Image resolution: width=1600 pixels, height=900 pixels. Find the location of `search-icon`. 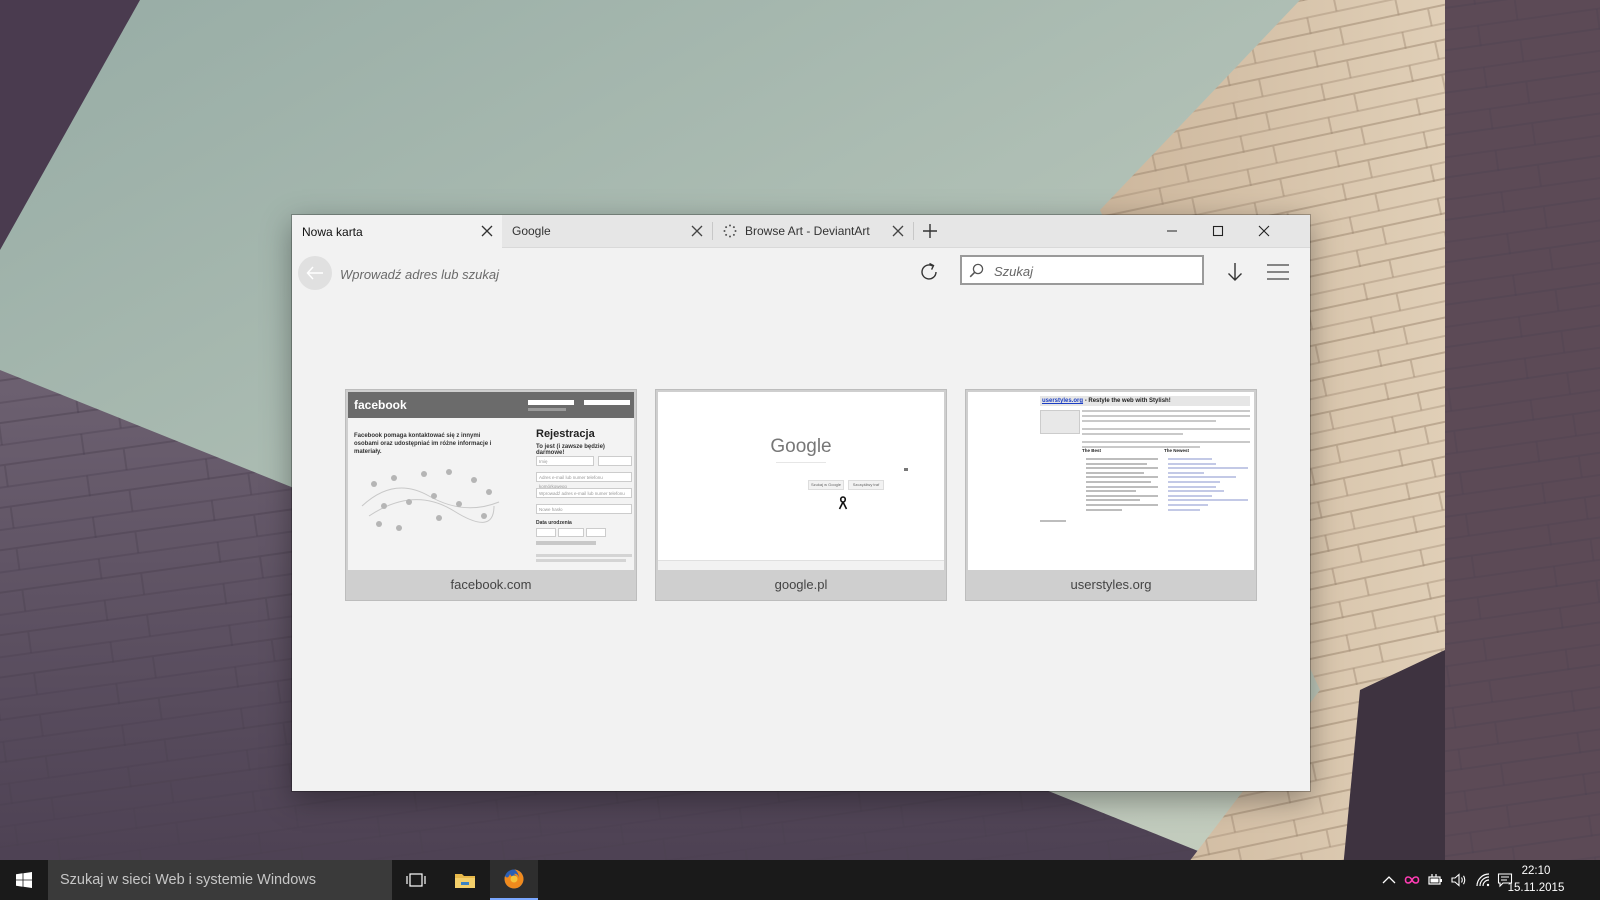

search-icon is located at coordinates (976, 270).